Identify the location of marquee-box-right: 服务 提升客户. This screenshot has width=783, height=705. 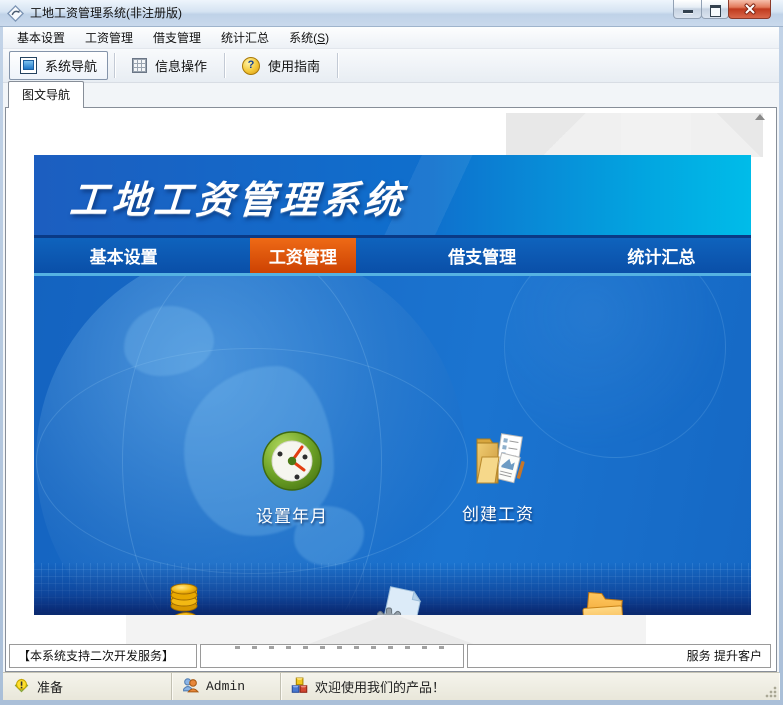
(619, 656).